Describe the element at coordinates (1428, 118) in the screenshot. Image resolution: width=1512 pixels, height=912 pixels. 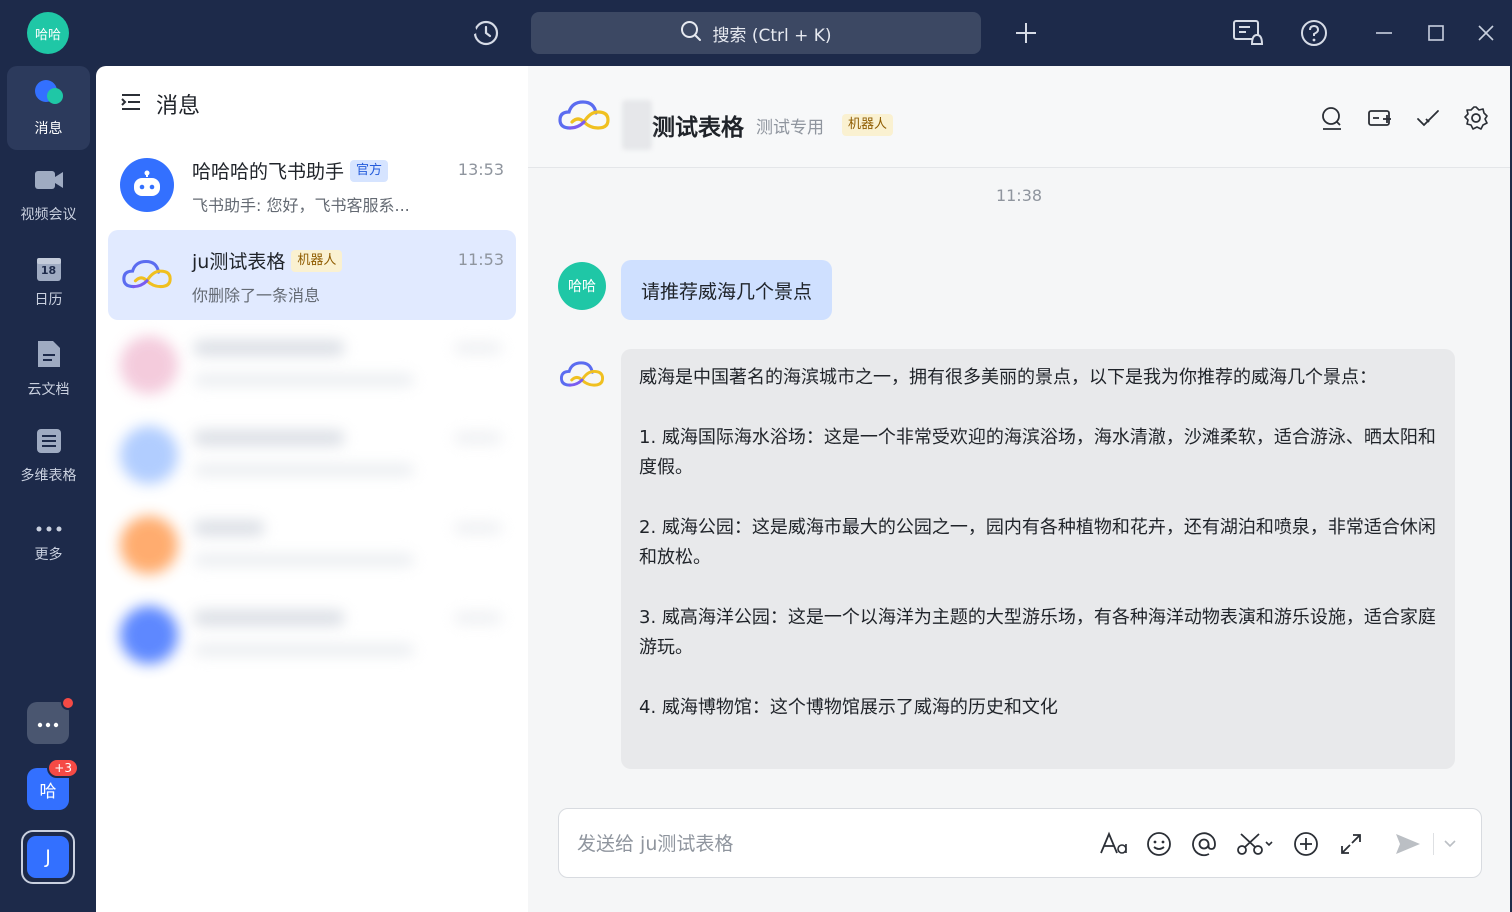
I see `done-icon` at that location.